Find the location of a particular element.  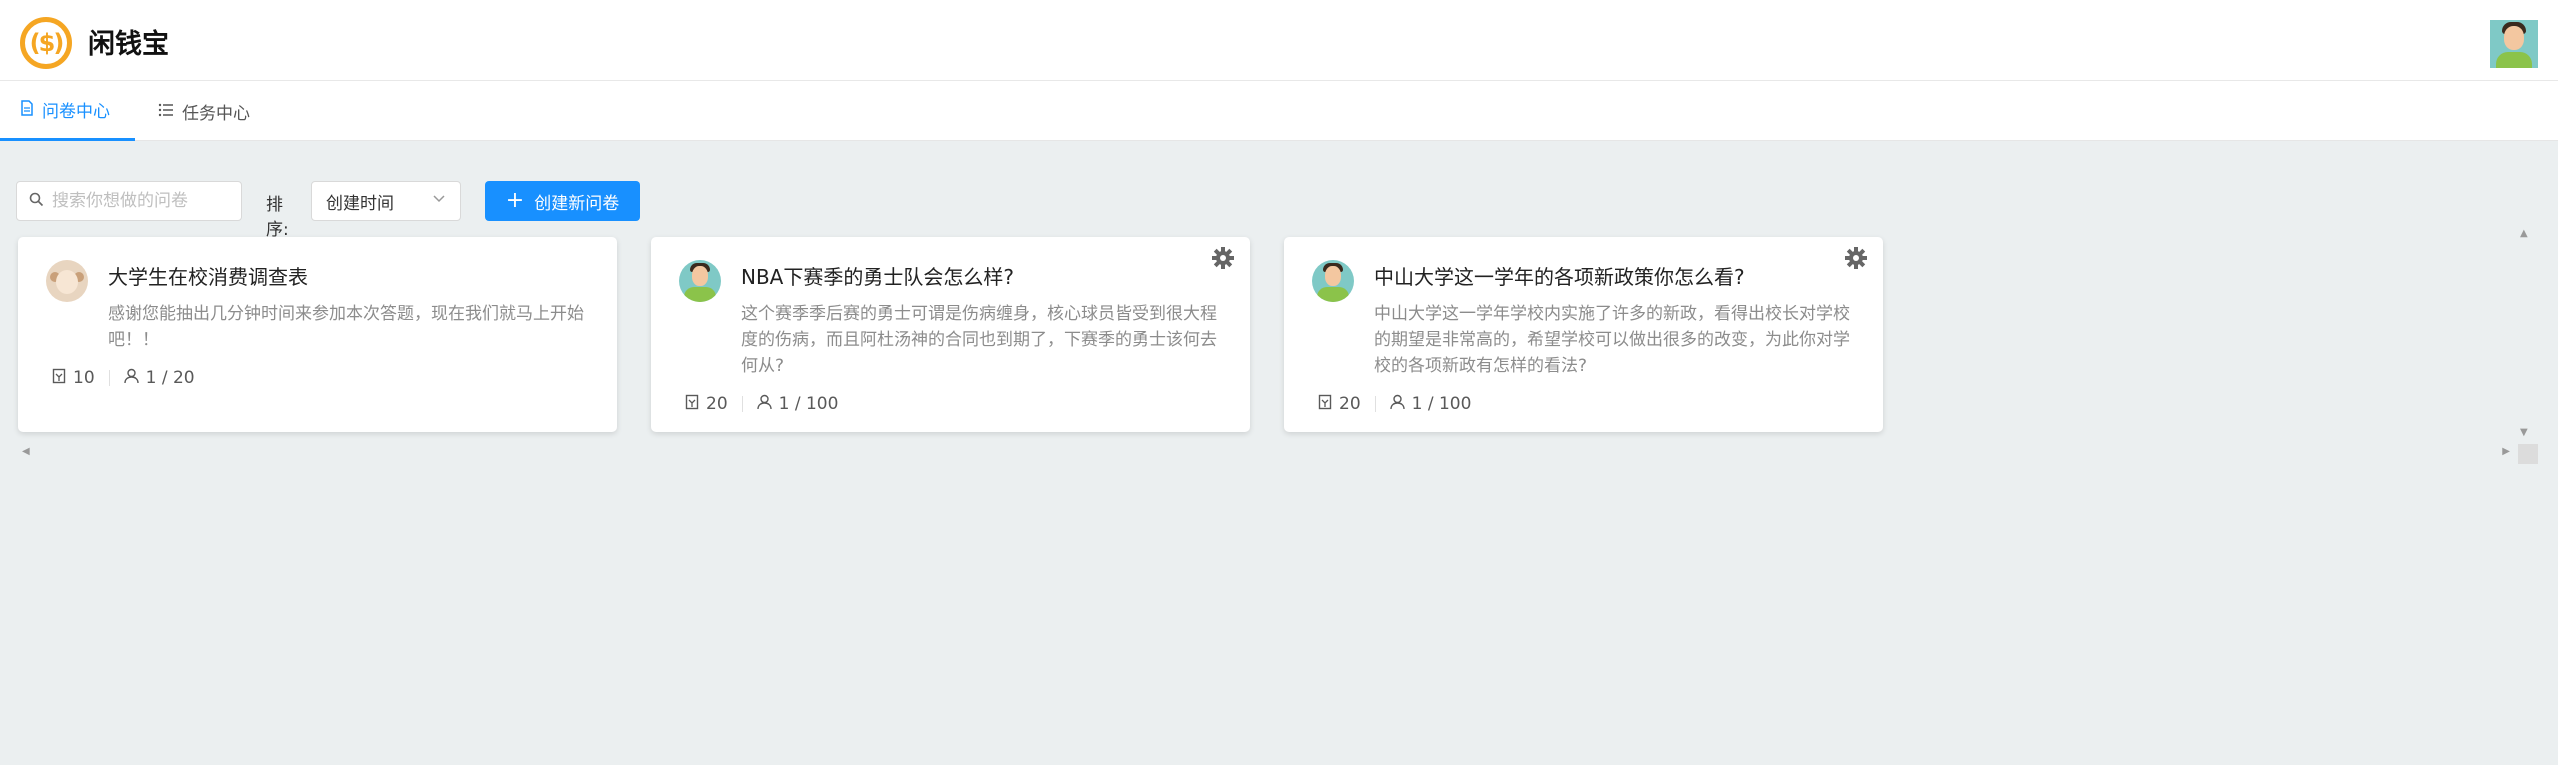

app-title: 闲钱宝 is located at coordinates (128, 44).